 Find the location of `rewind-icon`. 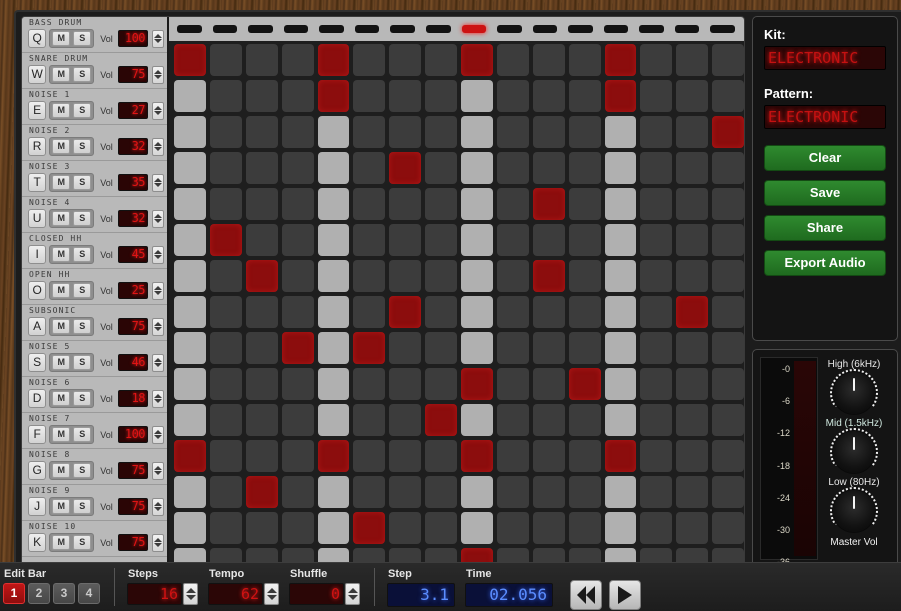

rewind-icon is located at coordinates (586, 595).